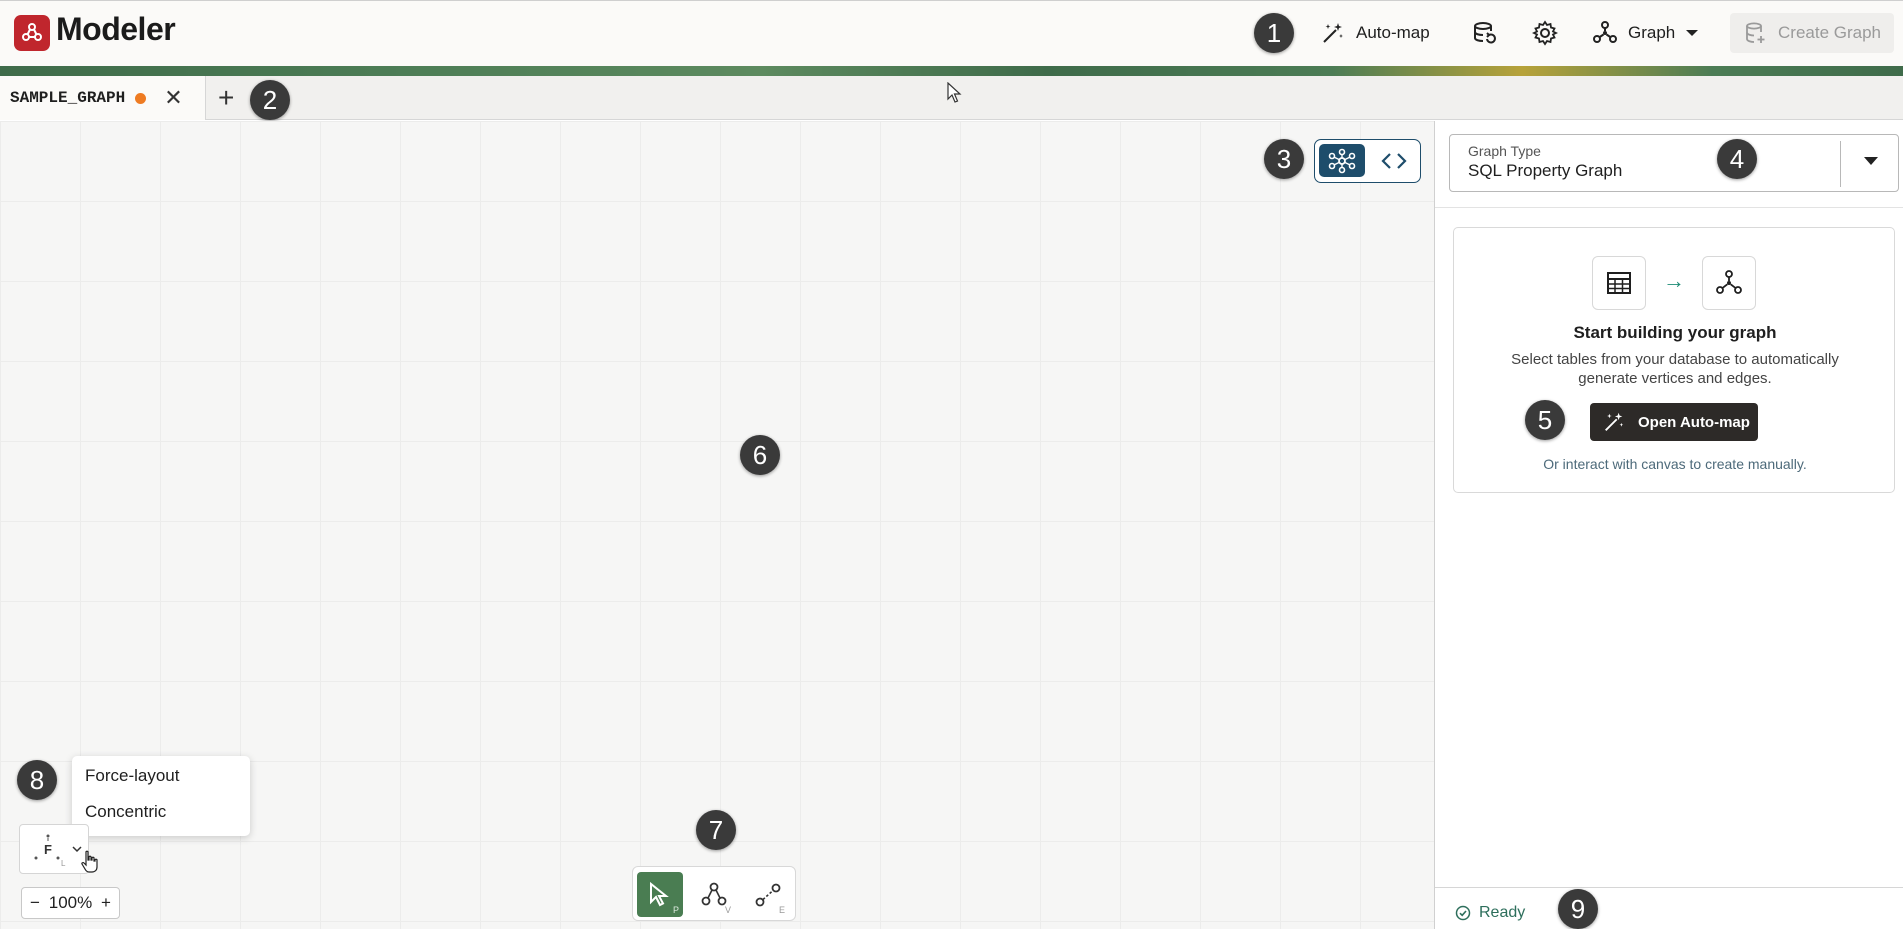 Image resolution: width=1903 pixels, height=929 pixels. What do you see at coordinates (226, 98) in the screenshot?
I see `add-tab-button: +` at bounding box center [226, 98].